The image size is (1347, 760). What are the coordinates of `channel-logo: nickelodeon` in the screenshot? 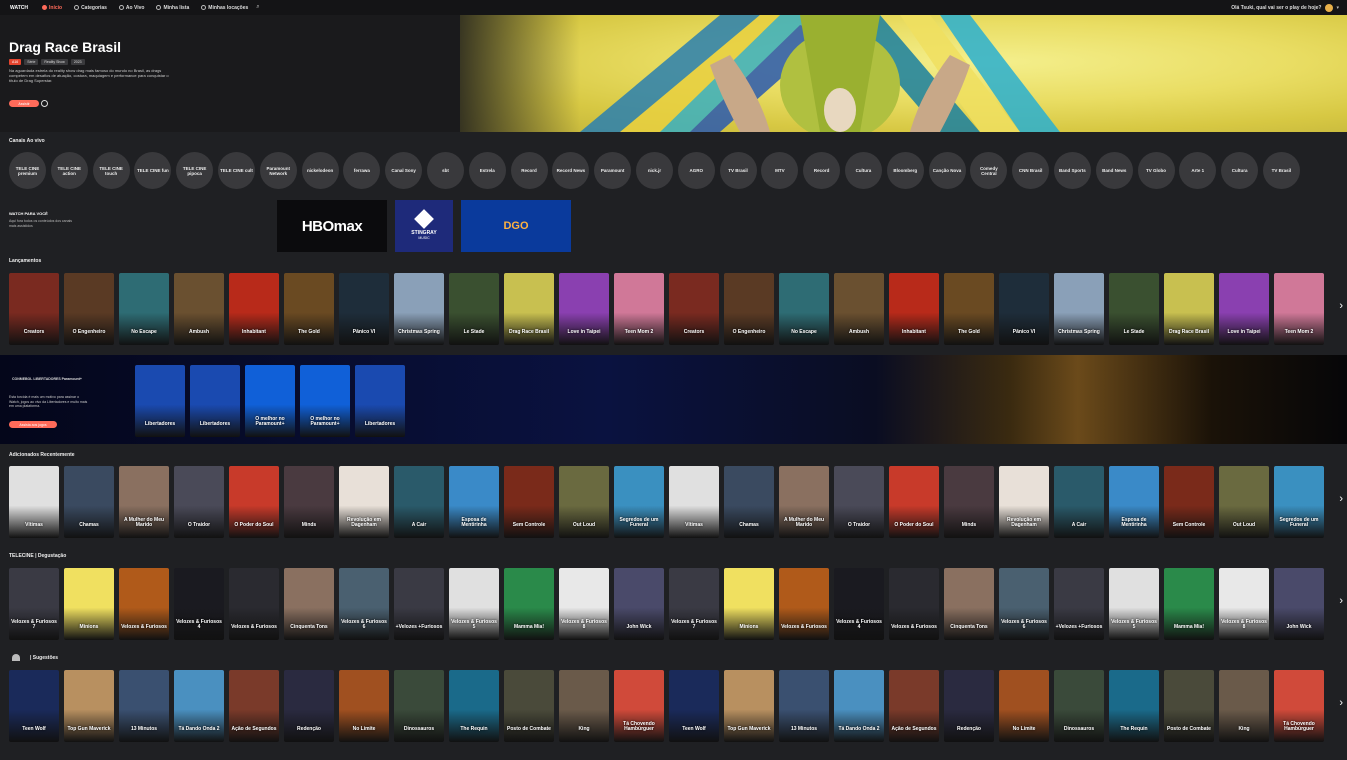 It's located at (320, 170).